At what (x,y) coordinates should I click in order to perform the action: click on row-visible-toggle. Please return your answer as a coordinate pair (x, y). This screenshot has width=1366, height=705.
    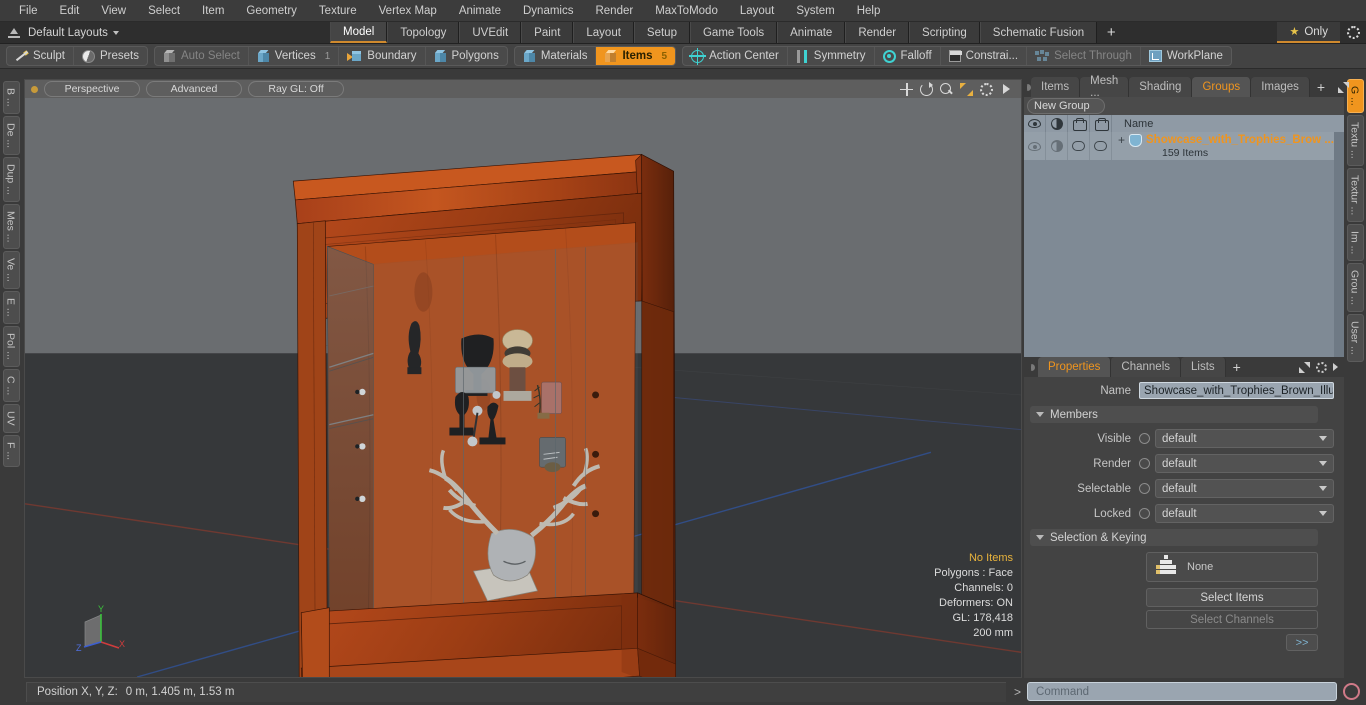
    Looking at the image, I should click on (1035, 146).